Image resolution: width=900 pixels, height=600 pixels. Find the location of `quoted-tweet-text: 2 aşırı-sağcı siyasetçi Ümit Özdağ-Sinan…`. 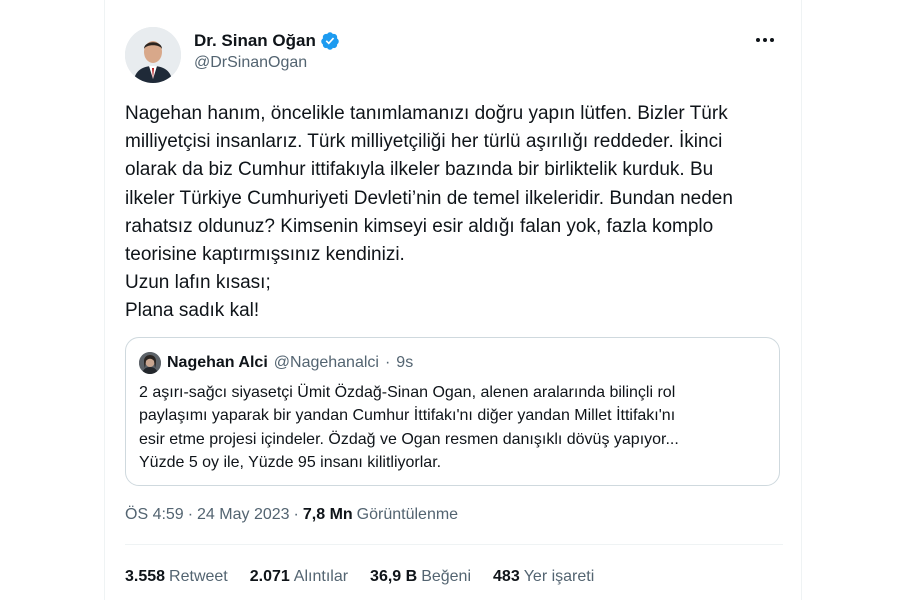

quoted-tweet-text: 2 aşırı-sağcı siyasetçi Ümit Özdağ-Sinan… is located at coordinates (452, 428).